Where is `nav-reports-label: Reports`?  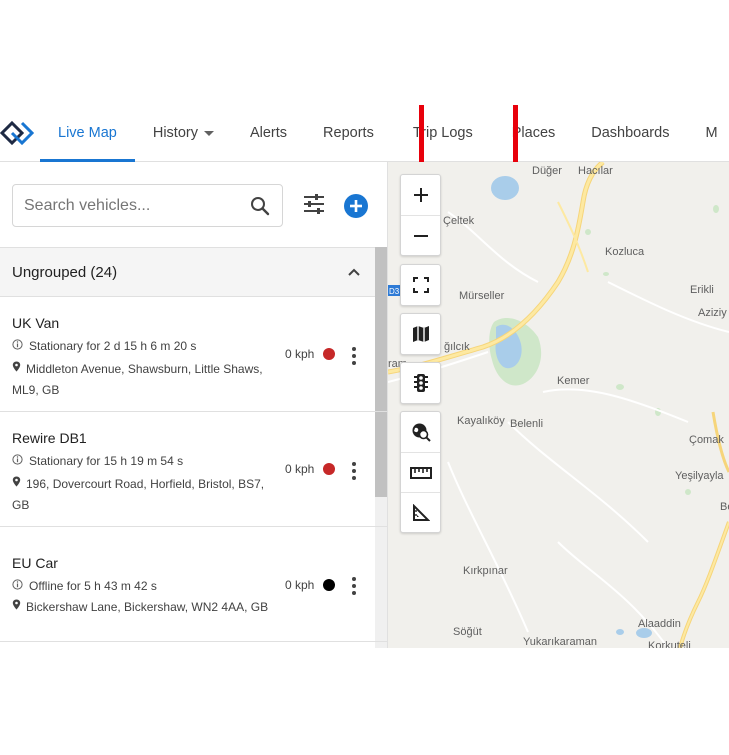
nav-reports-label: Reports is located at coordinates (348, 133).